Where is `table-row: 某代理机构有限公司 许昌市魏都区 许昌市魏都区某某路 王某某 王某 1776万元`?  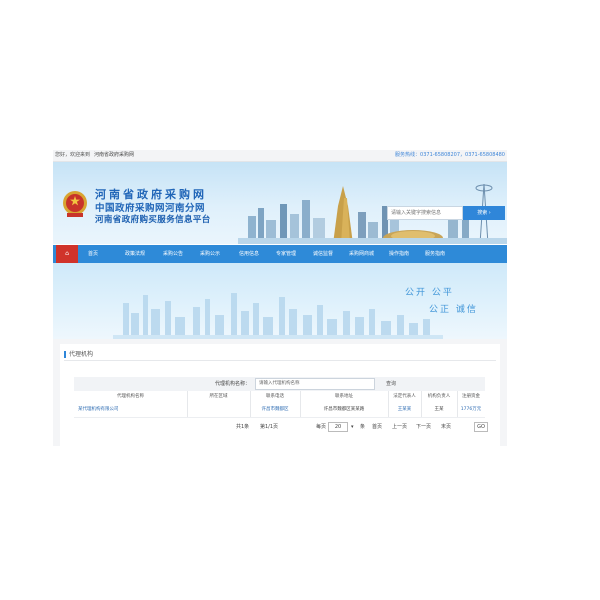
table-row: 某代理机构有限公司 许昌市魏都区 许昌市魏都区某某路 王某某 王某 1776万元 is located at coordinates (279, 410).